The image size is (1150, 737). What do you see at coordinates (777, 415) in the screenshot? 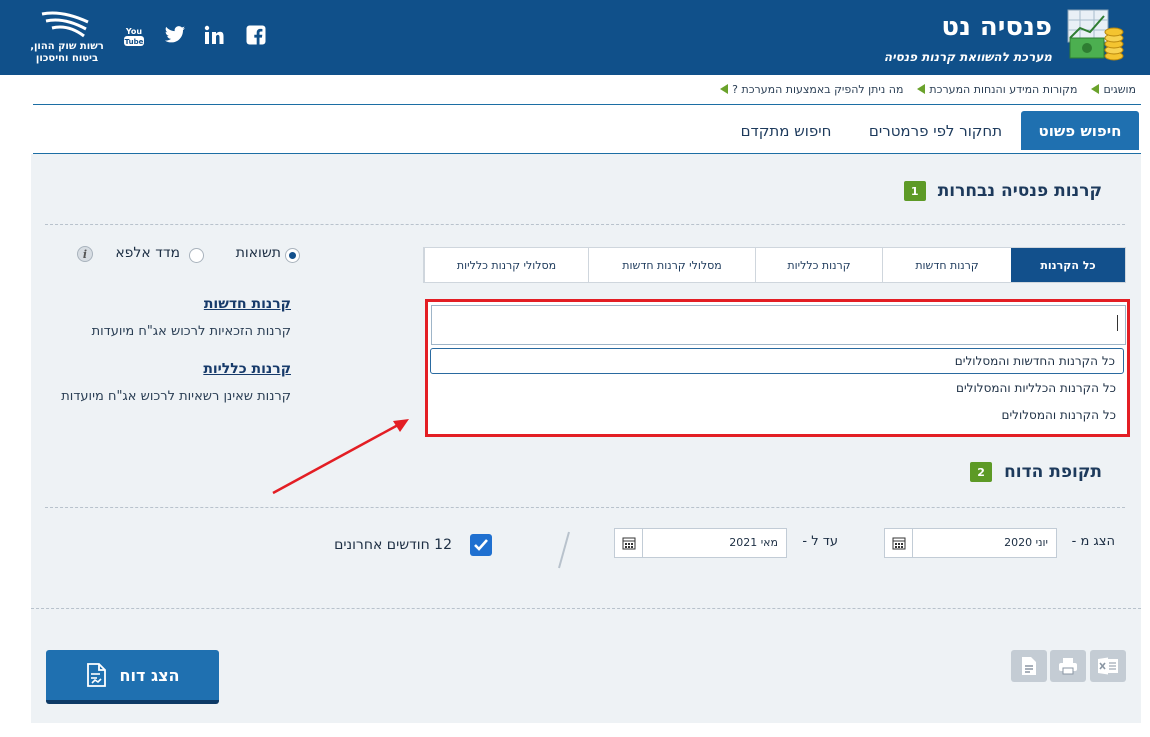
I see `option-all-funds: כל הקרנות והמסלולים` at bounding box center [777, 415].